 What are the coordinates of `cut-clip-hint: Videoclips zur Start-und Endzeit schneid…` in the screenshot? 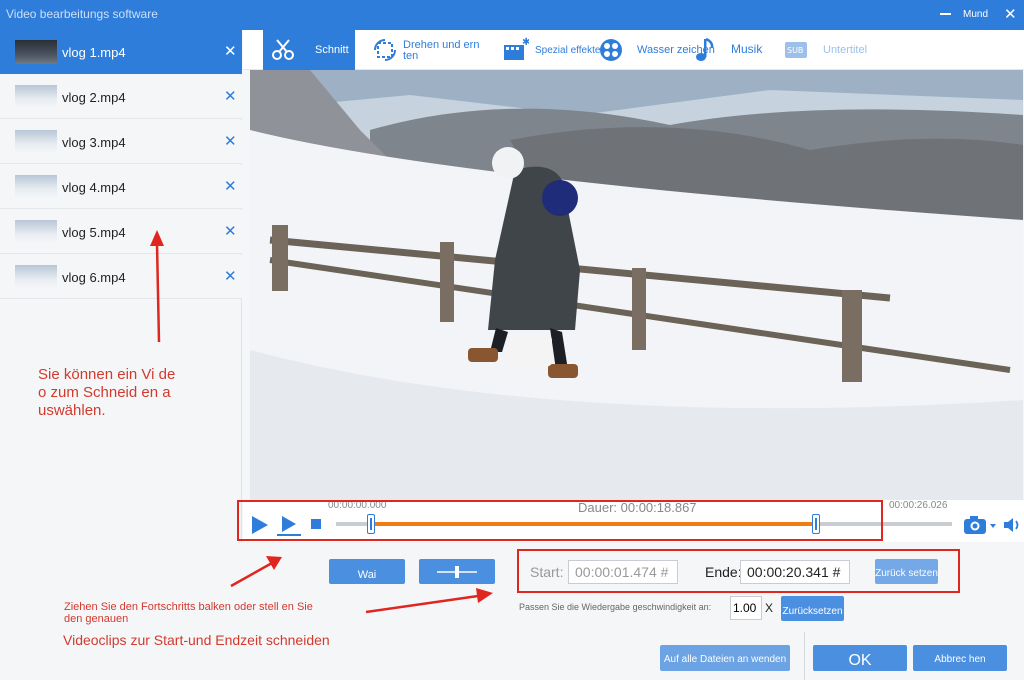 It's located at (196, 640).